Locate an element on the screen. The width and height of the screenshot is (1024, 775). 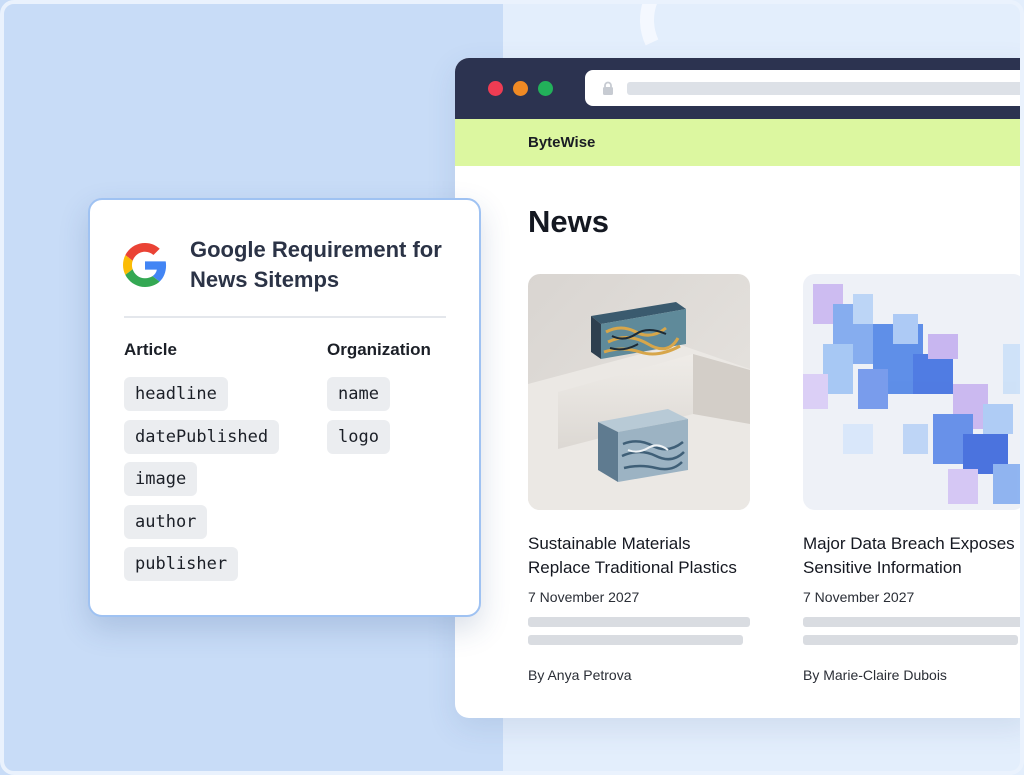
google-g-icon is located at coordinates (145, 265).